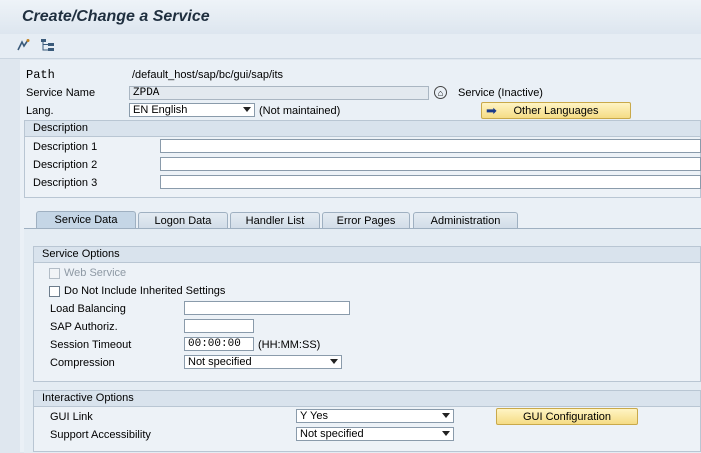 The height and width of the screenshot is (453, 701). What do you see at coordinates (465, 220) in the screenshot?
I see `tab-administration: Administration` at bounding box center [465, 220].